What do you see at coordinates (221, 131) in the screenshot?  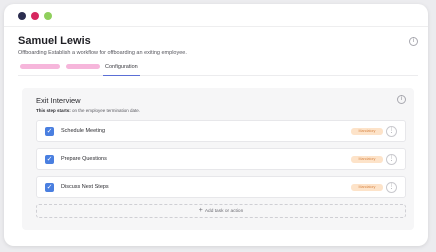 I see `task-row: ✓ Schedule Meeting Mandatory ⋮` at bounding box center [221, 131].